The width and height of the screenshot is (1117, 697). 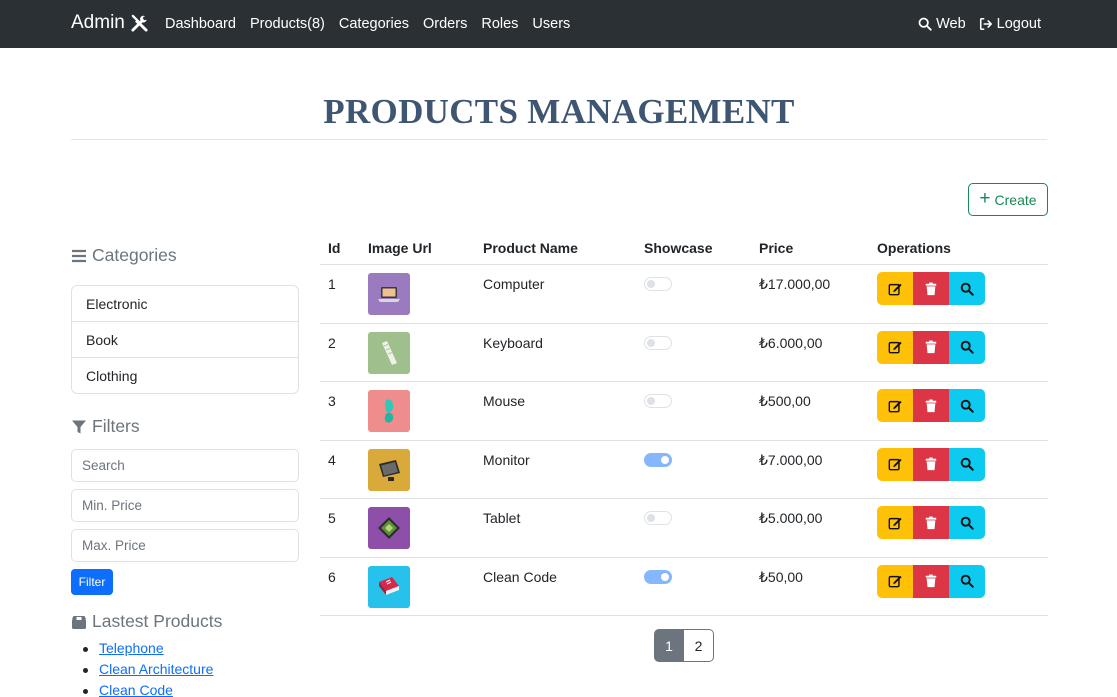 What do you see at coordinates (136, 689) in the screenshot?
I see `latest-product-link: Clean Code` at bounding box center [136, 689].